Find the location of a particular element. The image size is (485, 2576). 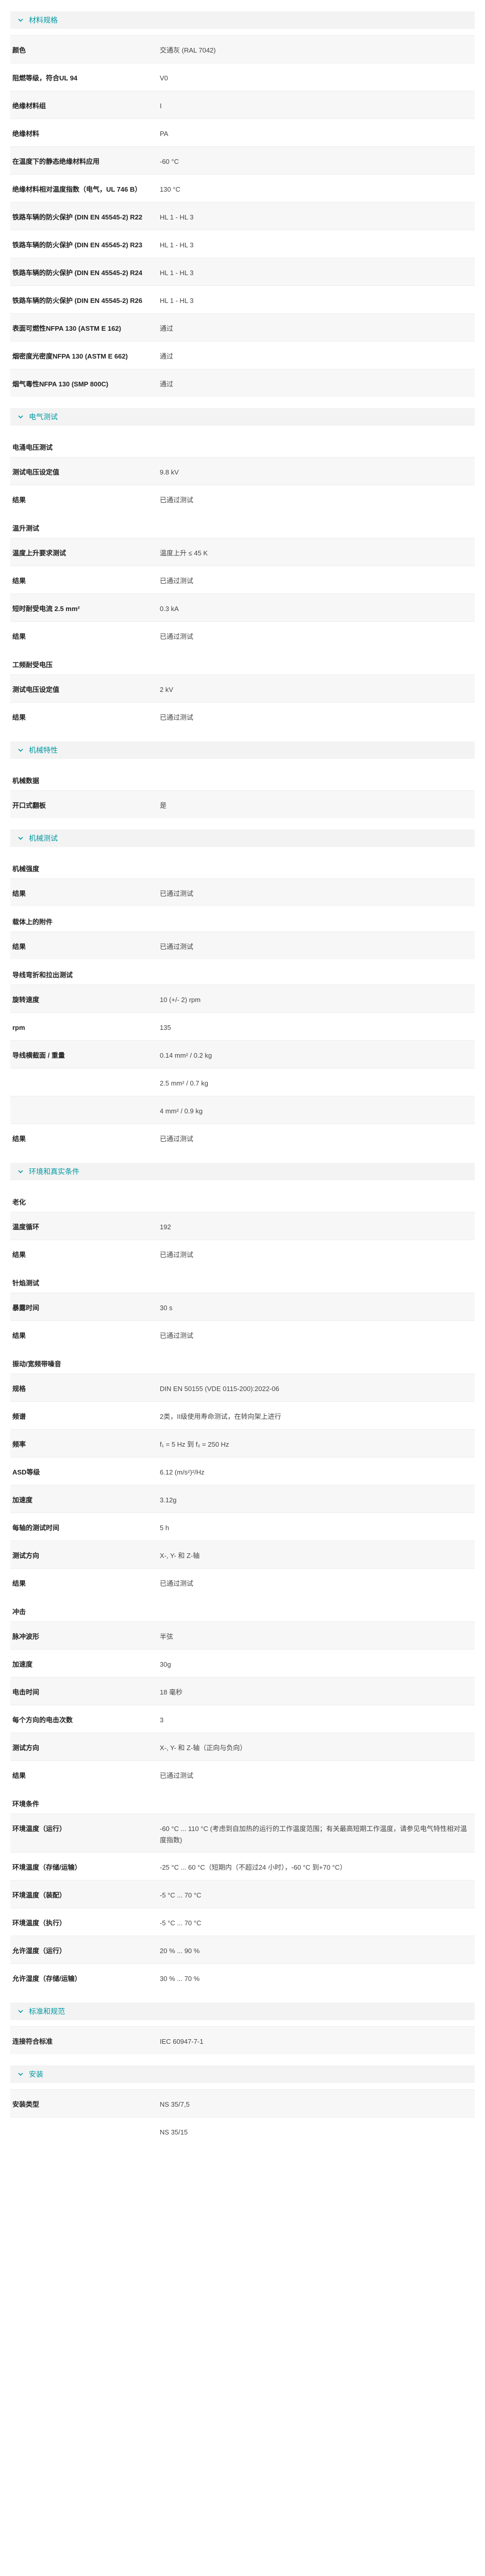

spec-label: 导线横截面 / 重量 is located at coordinates (38, 1055).